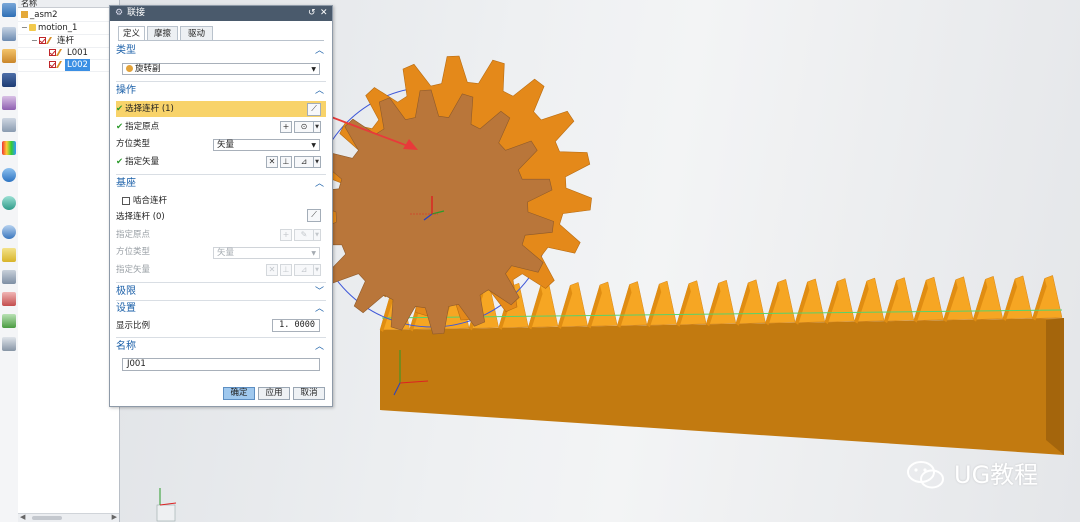 This screenshot has height=522, width=1080. What do you see at coordinates (319, 292) in the screenshot?
I see `chevron-down-icon: ﹀` at bounding box center [319, 292].